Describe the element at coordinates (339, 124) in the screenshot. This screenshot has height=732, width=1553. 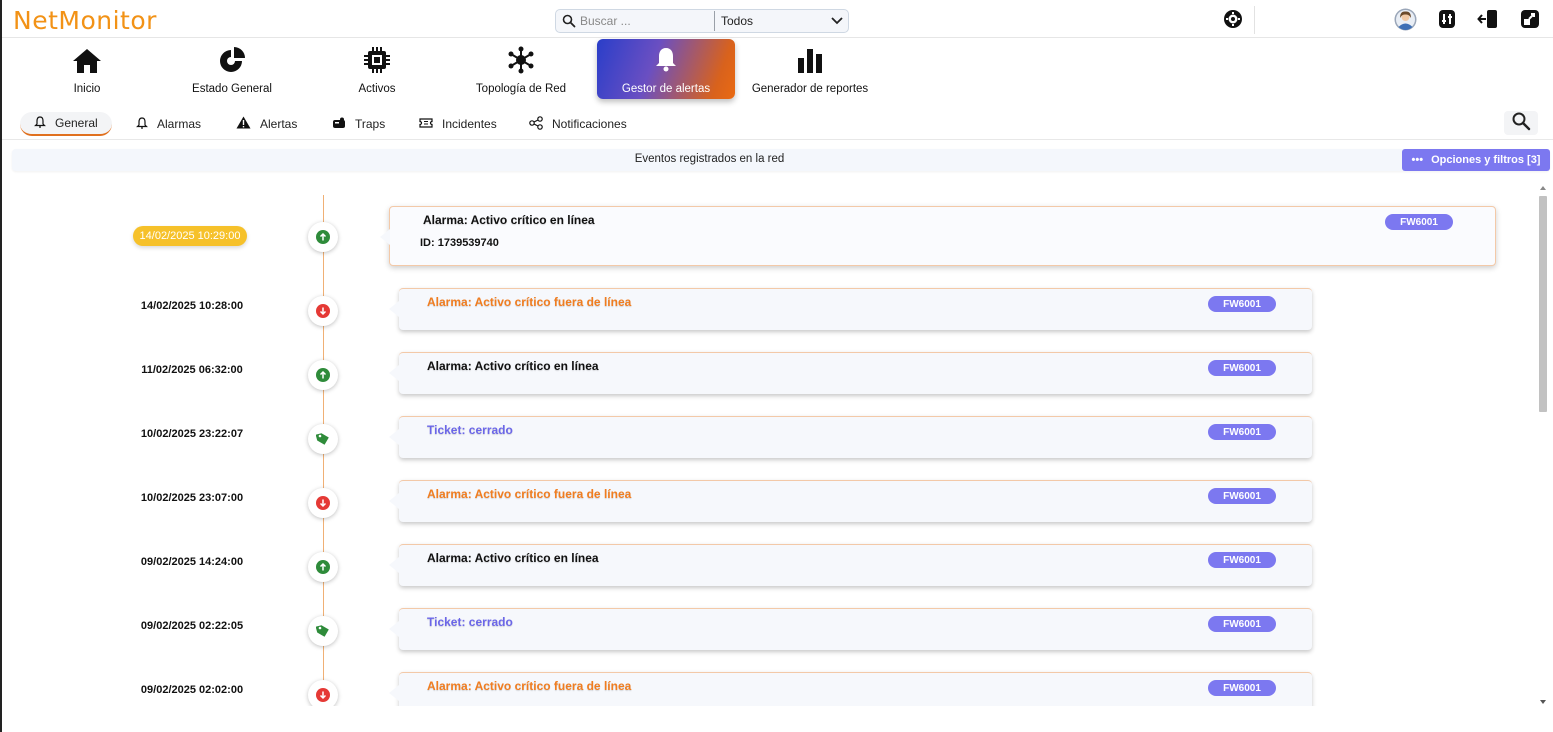
I see `trap-icon` at that location.